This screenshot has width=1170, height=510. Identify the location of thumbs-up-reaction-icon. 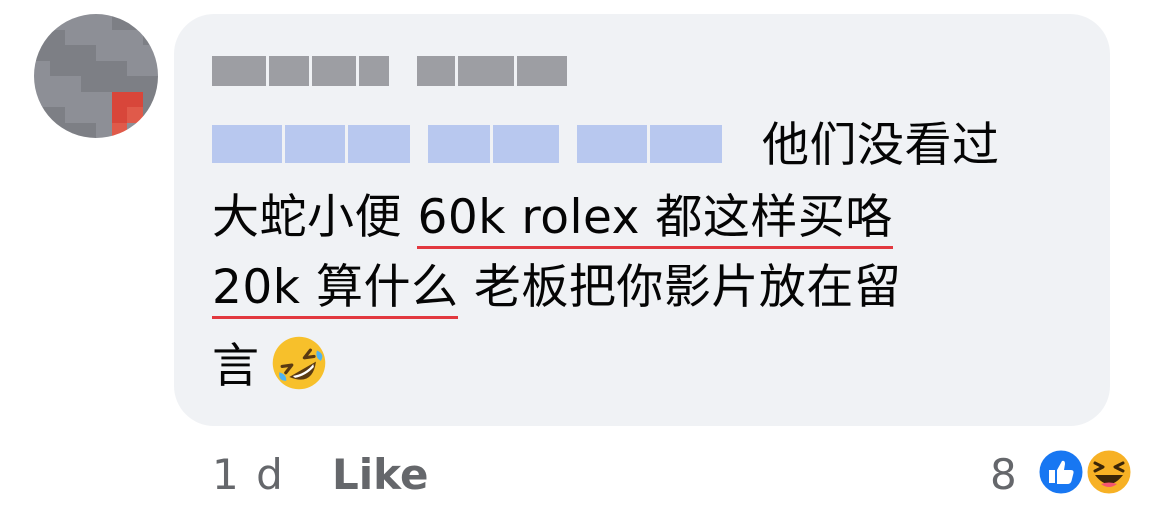
(1061, 472).